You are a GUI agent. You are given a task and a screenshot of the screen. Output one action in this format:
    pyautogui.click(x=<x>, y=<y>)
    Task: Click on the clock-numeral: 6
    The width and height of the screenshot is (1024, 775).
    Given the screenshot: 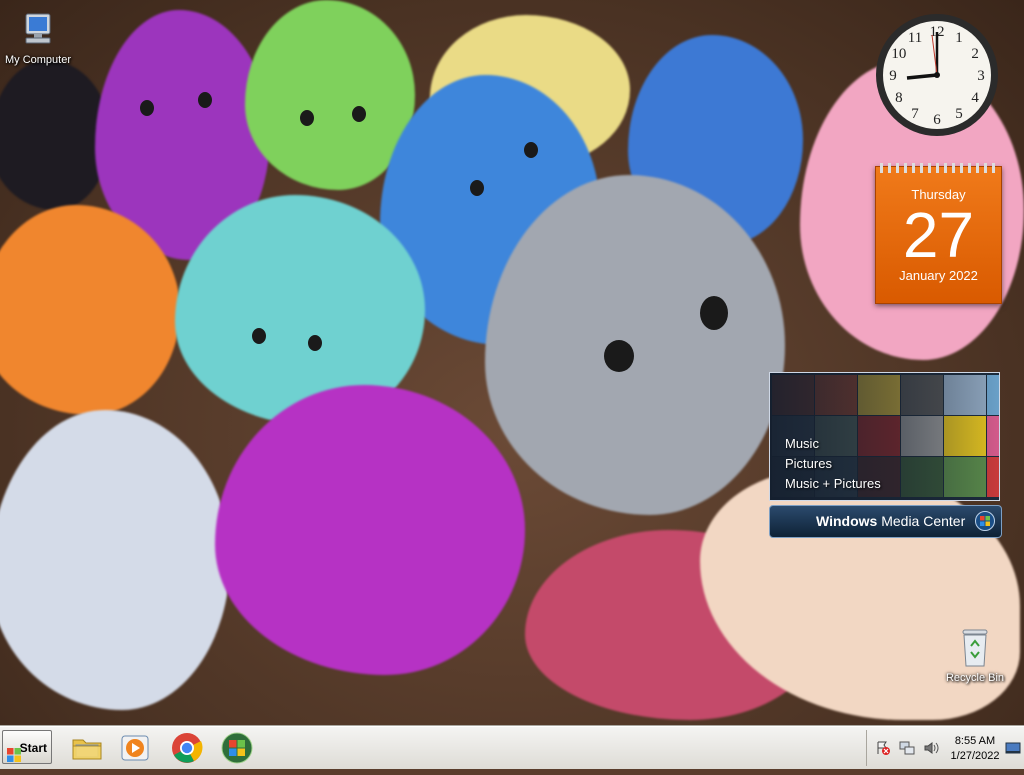 What is the action you would take?
    pyautogui.click(x=937, y=120)
    